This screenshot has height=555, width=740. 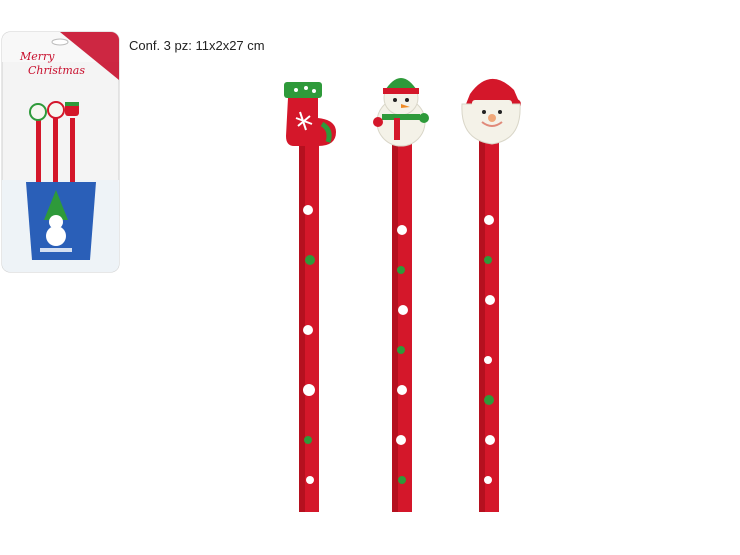 What do you see at coordinates (197, 45) in the screenshot?
I see `product-caption: Conf. 3 pz: 11x2x27 cm` at bounding box center [197, 45].